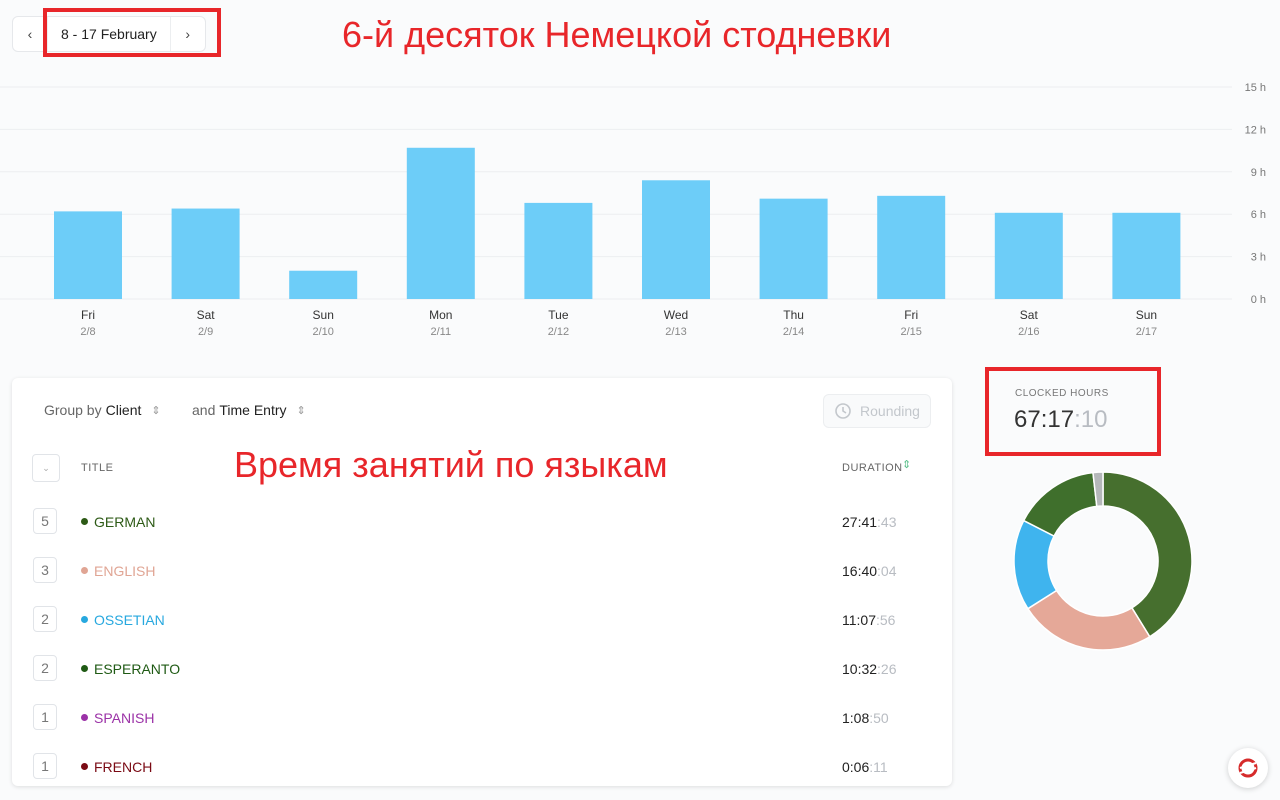 This screenshot has height=800, width=1280. Describe the element at coordinates (1258, 173) in the screenshot. I see `y-tick-label: 9 h` at that location.